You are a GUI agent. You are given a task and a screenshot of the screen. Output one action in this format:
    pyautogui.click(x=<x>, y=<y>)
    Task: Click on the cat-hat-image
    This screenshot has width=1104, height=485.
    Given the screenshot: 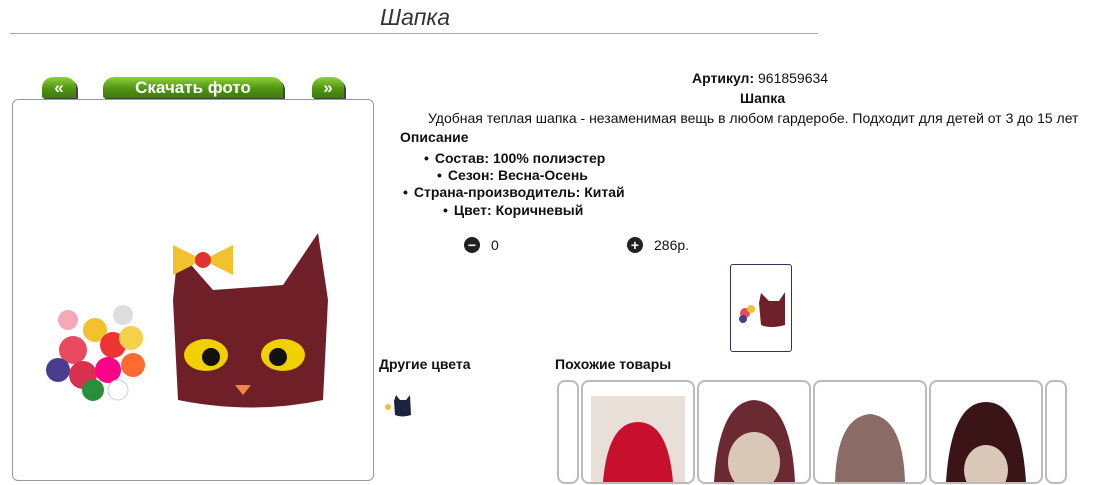 What is the action you would take?
    pyautogui.click(x=250, y=320)
    